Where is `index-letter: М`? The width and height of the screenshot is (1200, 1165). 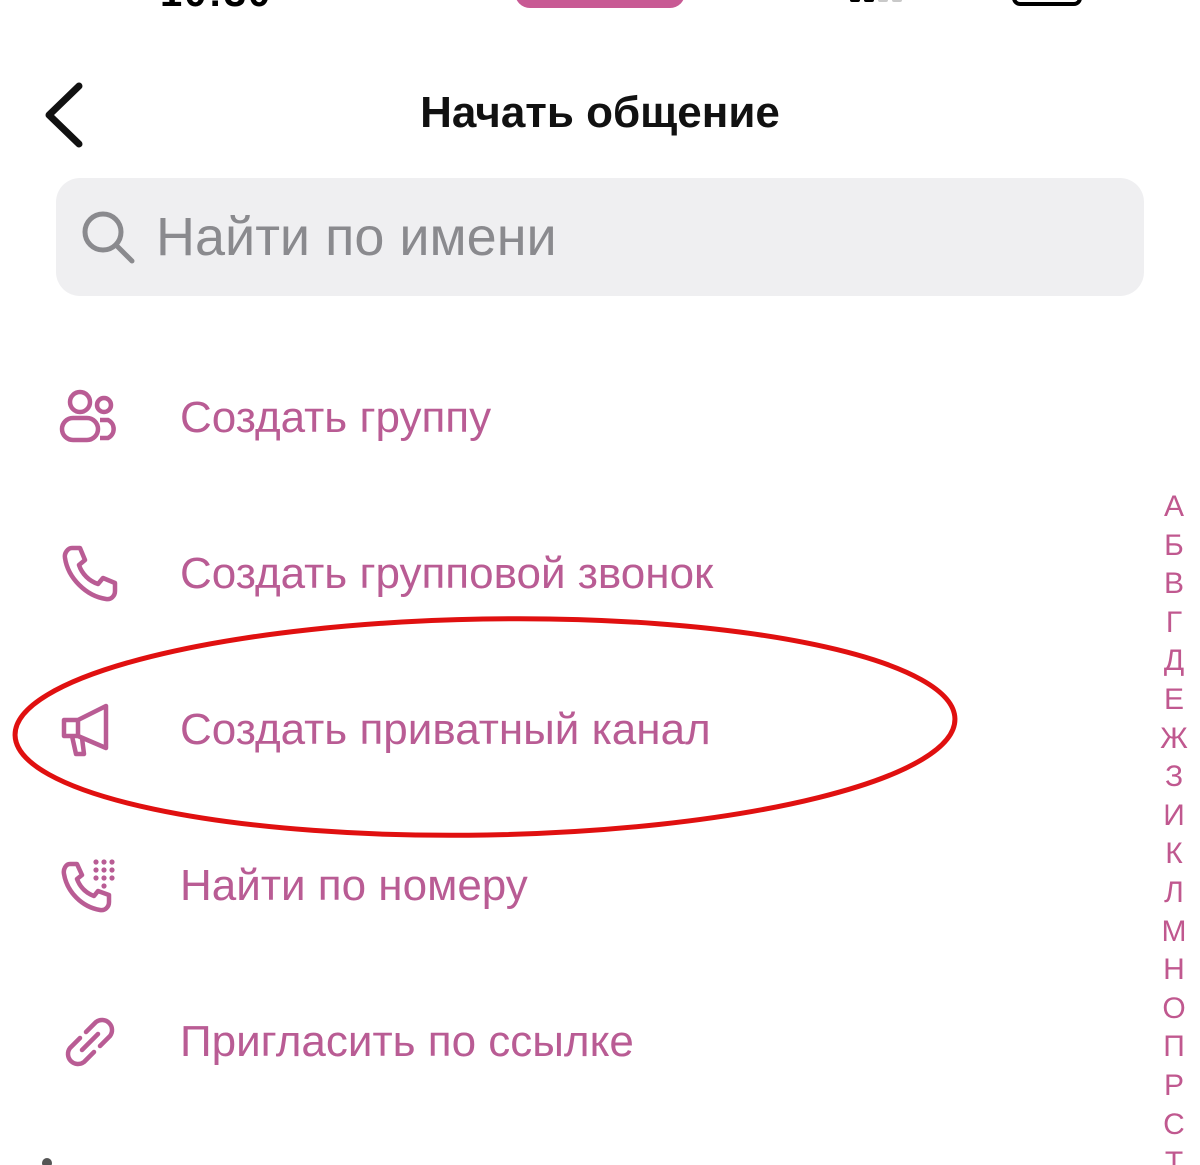 index-letter: М is located at coordinates (1174, 932).